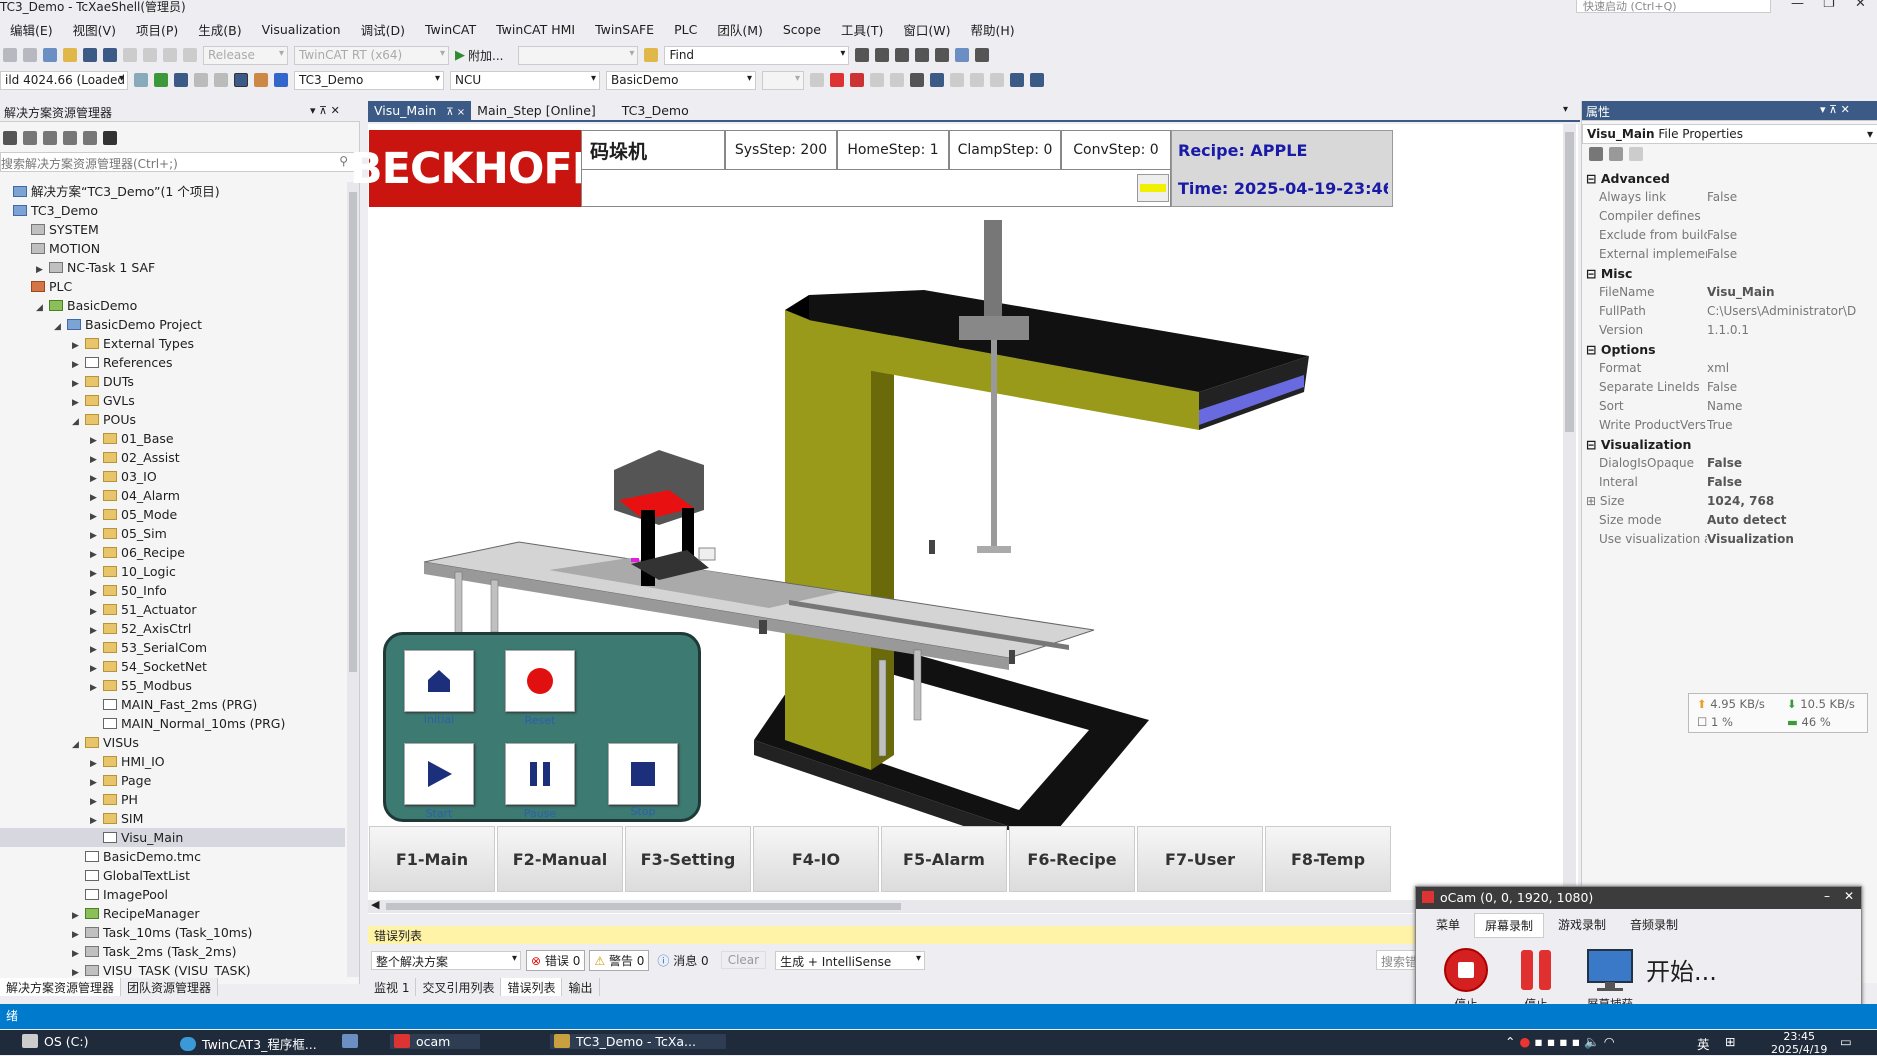 This screenshot has width=1877, height=1056. Describe the element at coordinates (172, 495) in the screenshot. I see `tree-item: ▶ 04_Alarm` at that location.